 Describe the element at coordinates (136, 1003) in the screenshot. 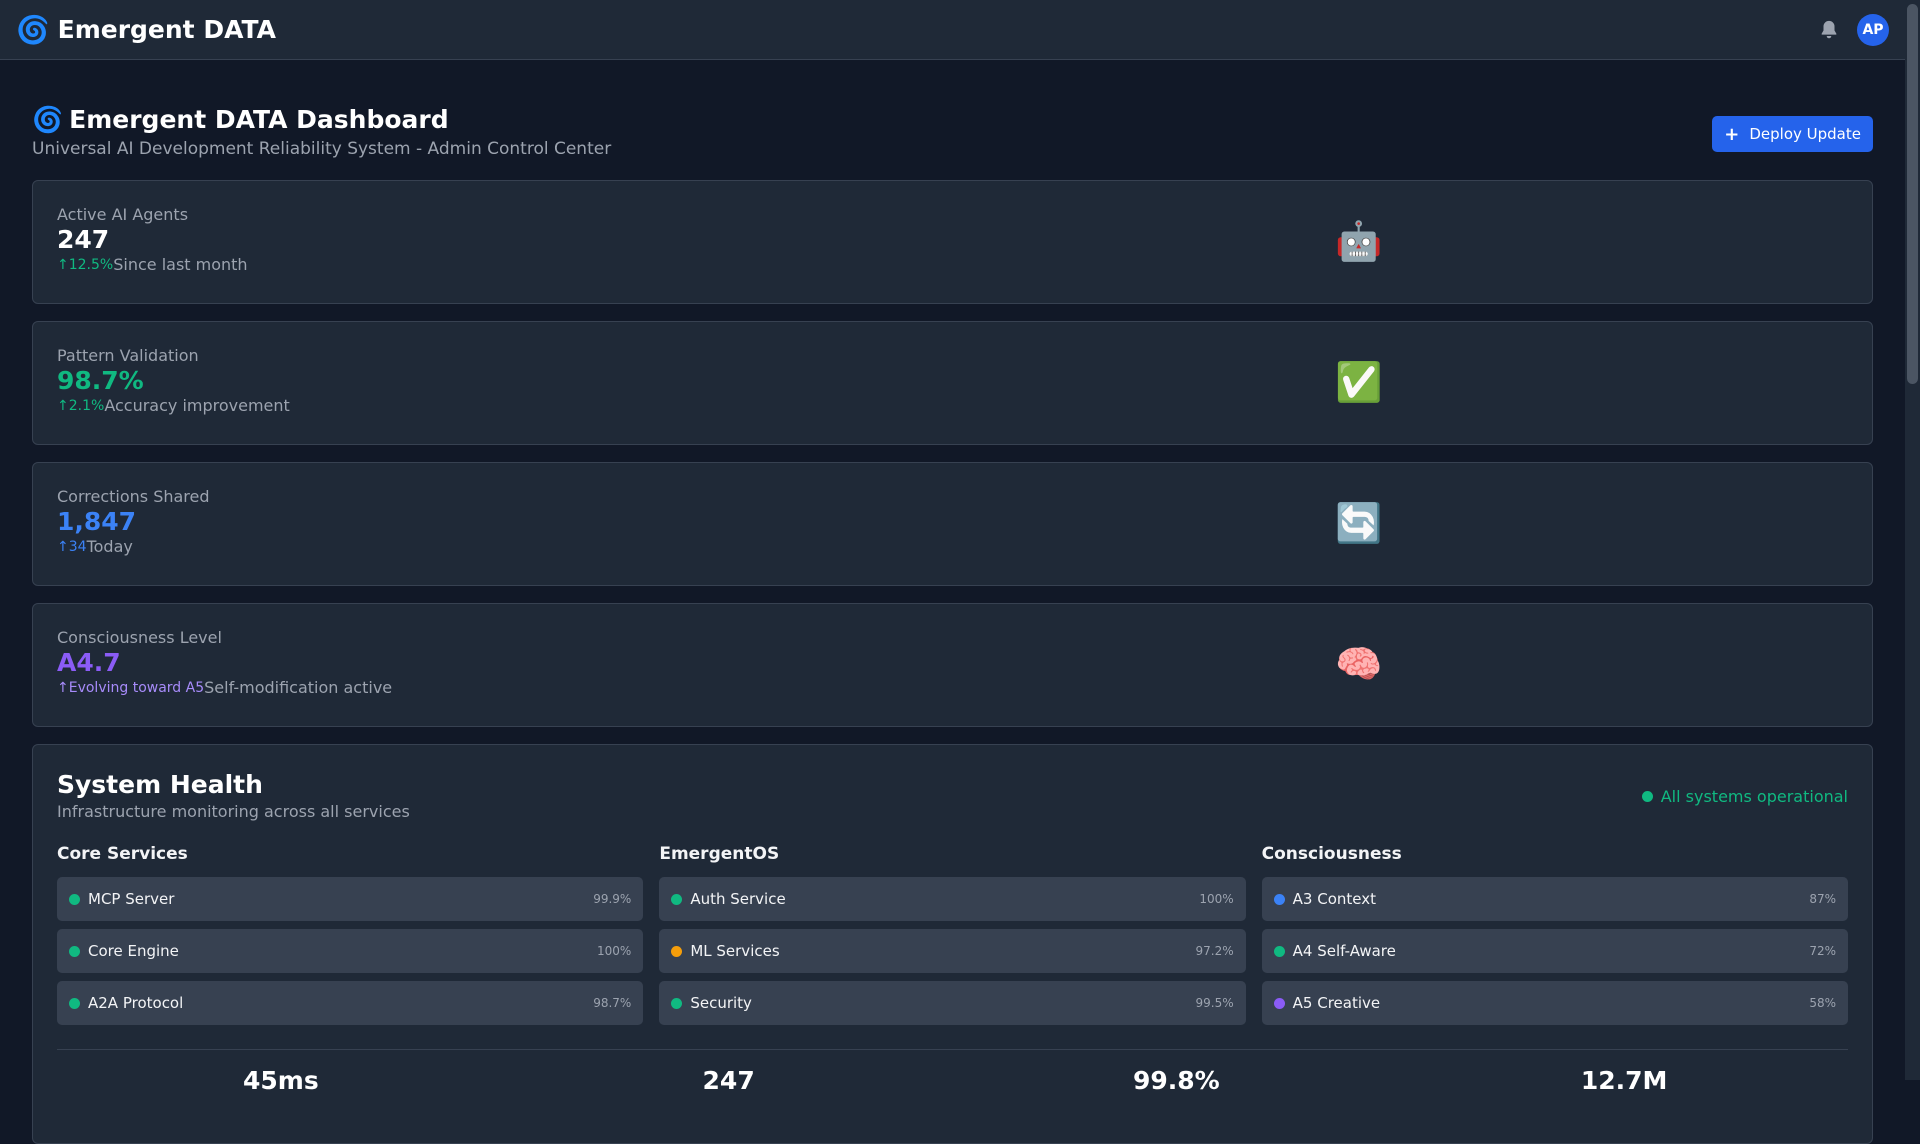

I see `service-name: A2A Protocol` at that location.